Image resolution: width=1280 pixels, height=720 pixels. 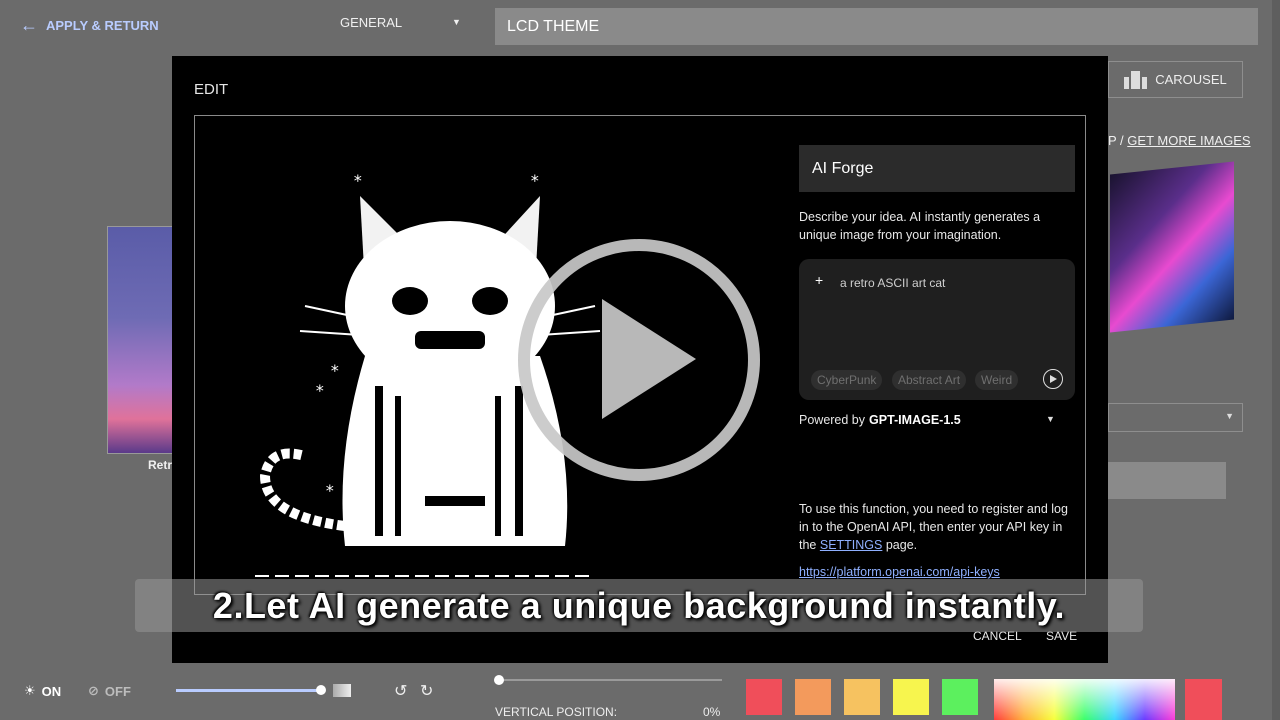 I want to click on light-on-toggle: ☀ ON, so click(x=42, y=691).